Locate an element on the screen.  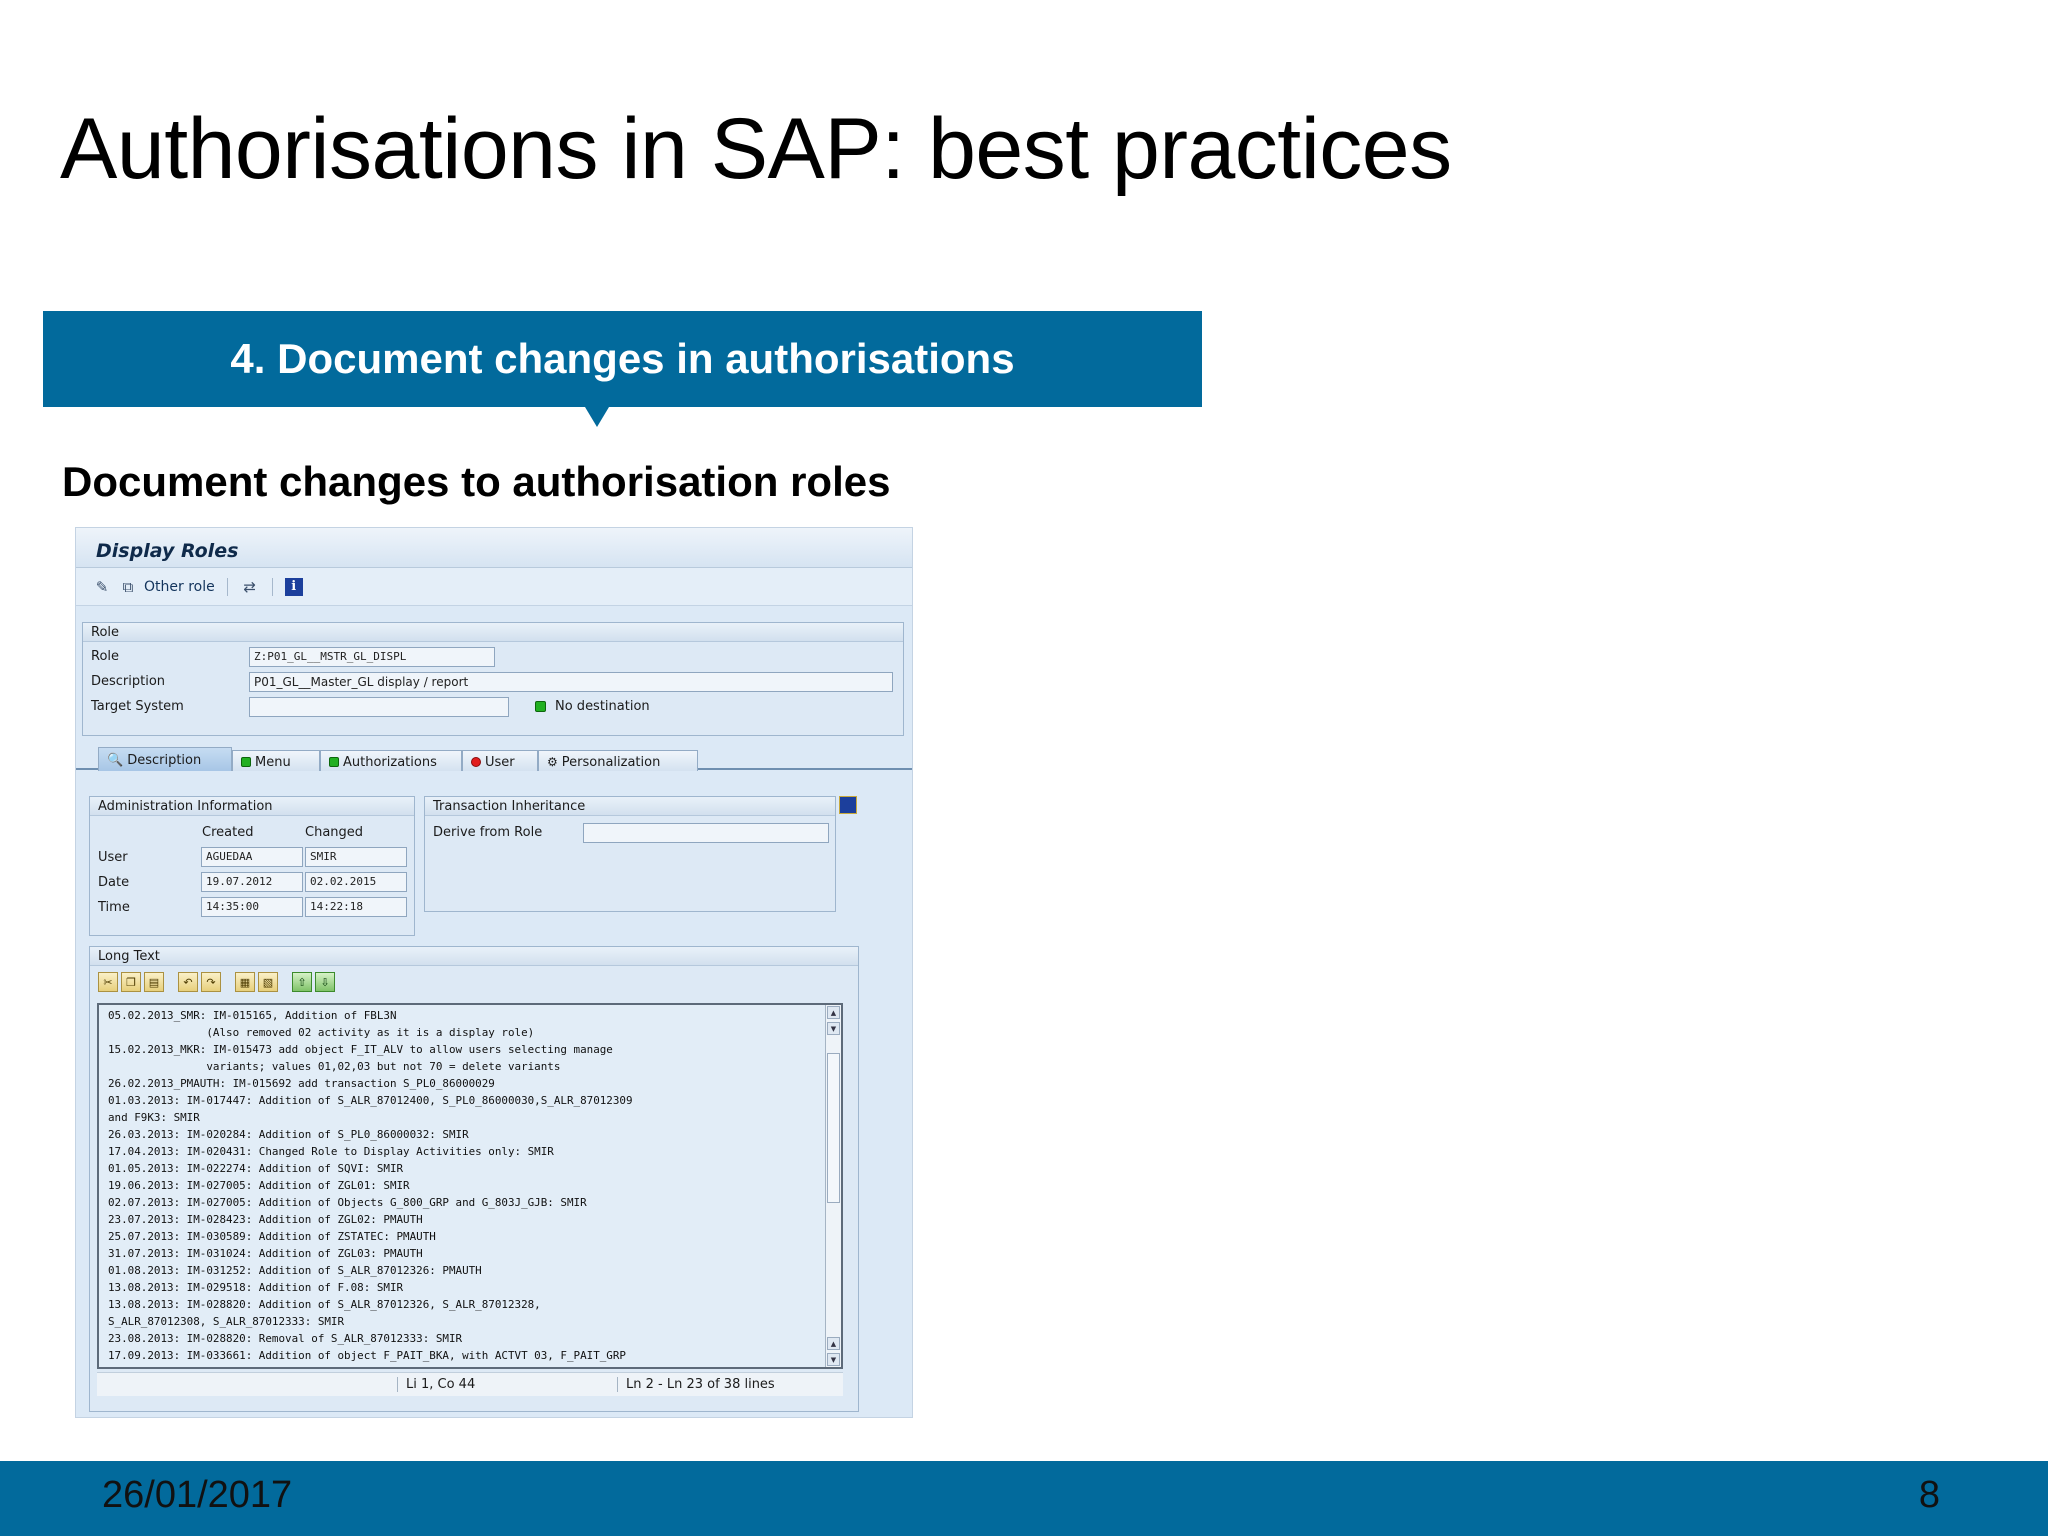
info-icon: i is located at coordinates (293, 586).